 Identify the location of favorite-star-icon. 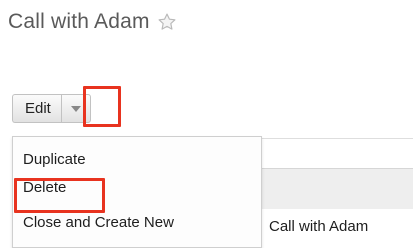
(167, 22).